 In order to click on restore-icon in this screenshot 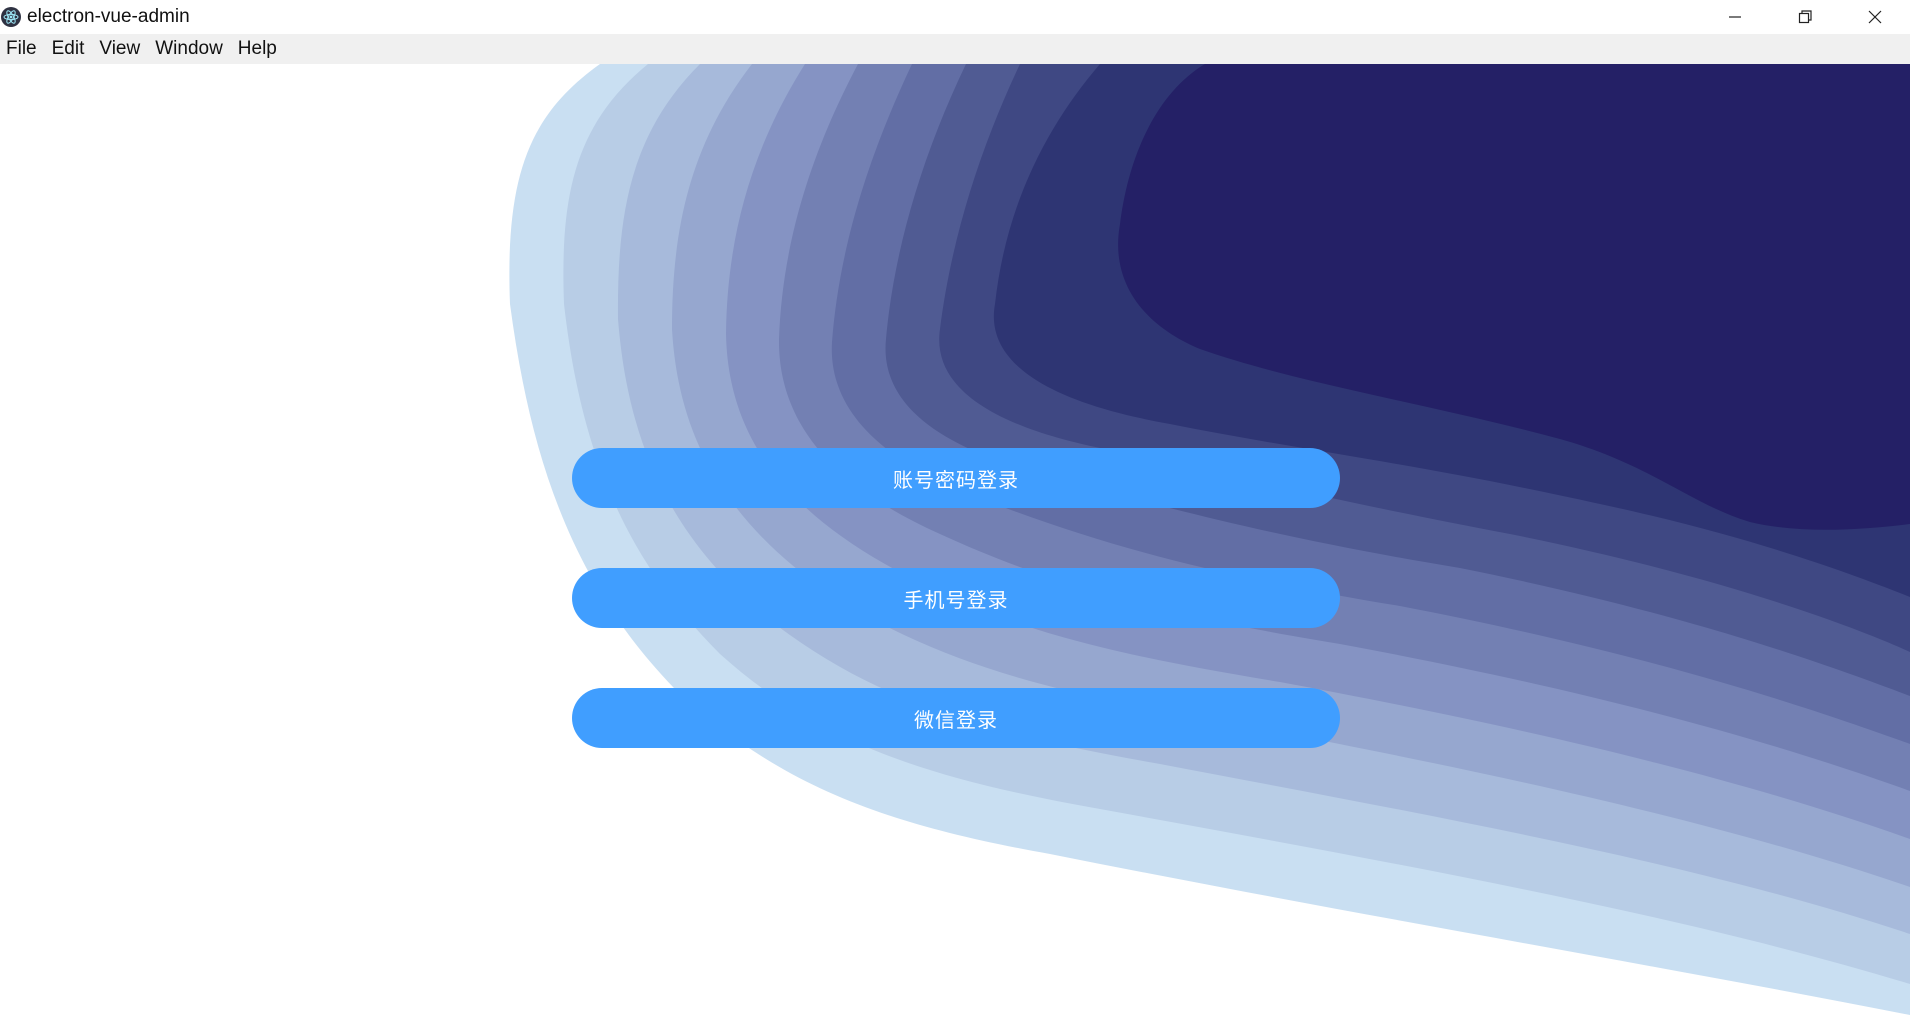, I will do `click(1805, 17)`.